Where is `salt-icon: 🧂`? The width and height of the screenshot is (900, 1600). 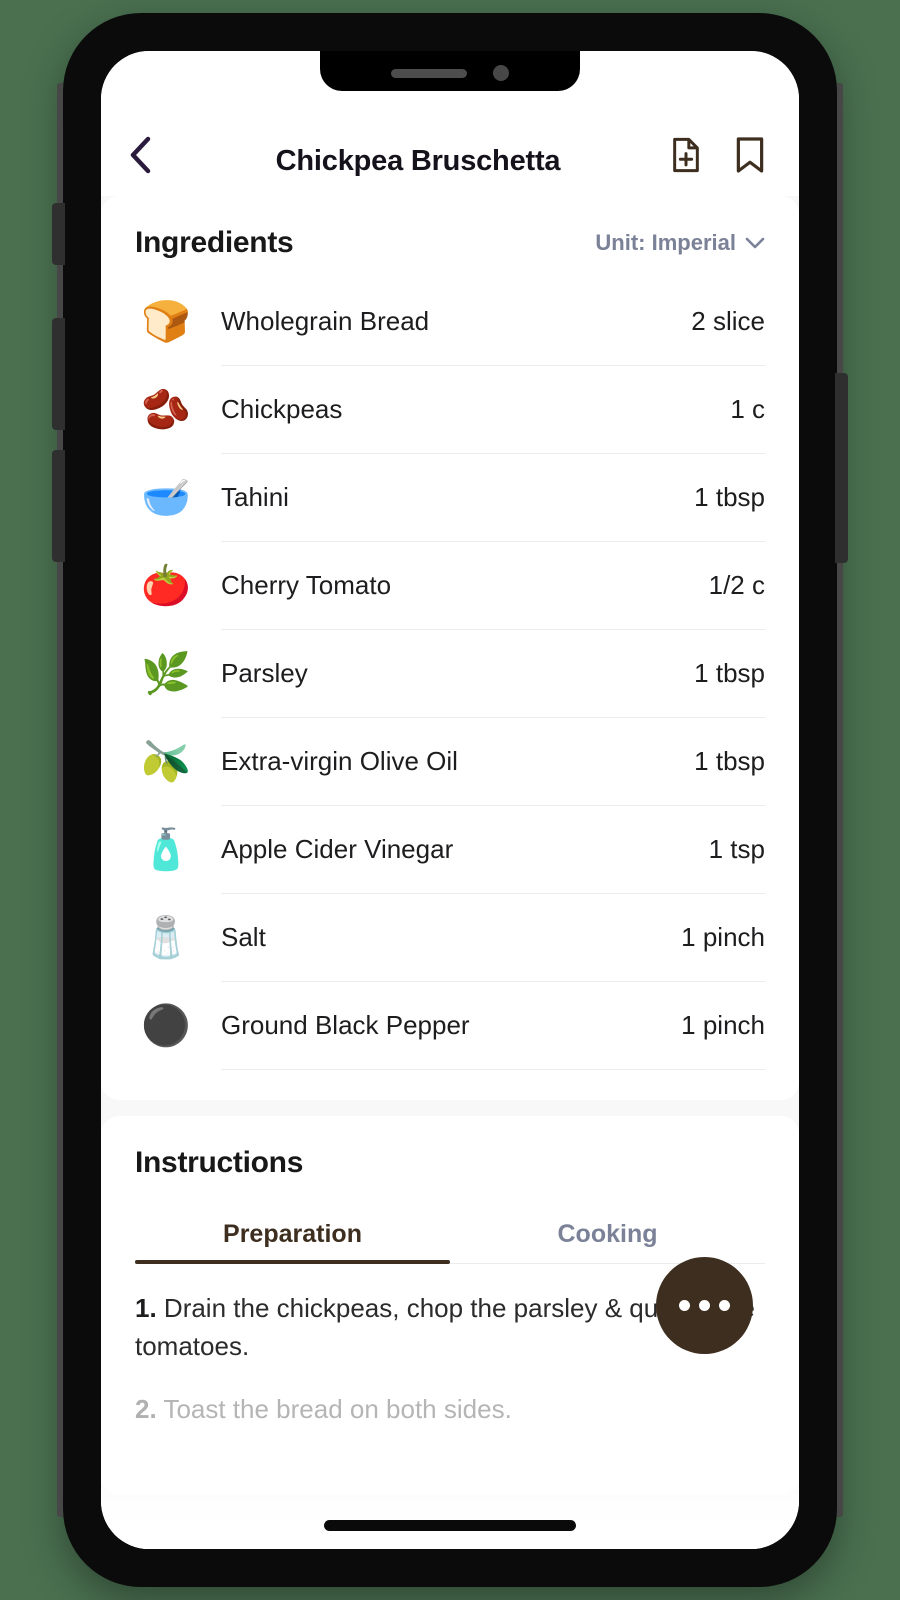 salt-icon: 🧂 is located at coordinates (166, 937).